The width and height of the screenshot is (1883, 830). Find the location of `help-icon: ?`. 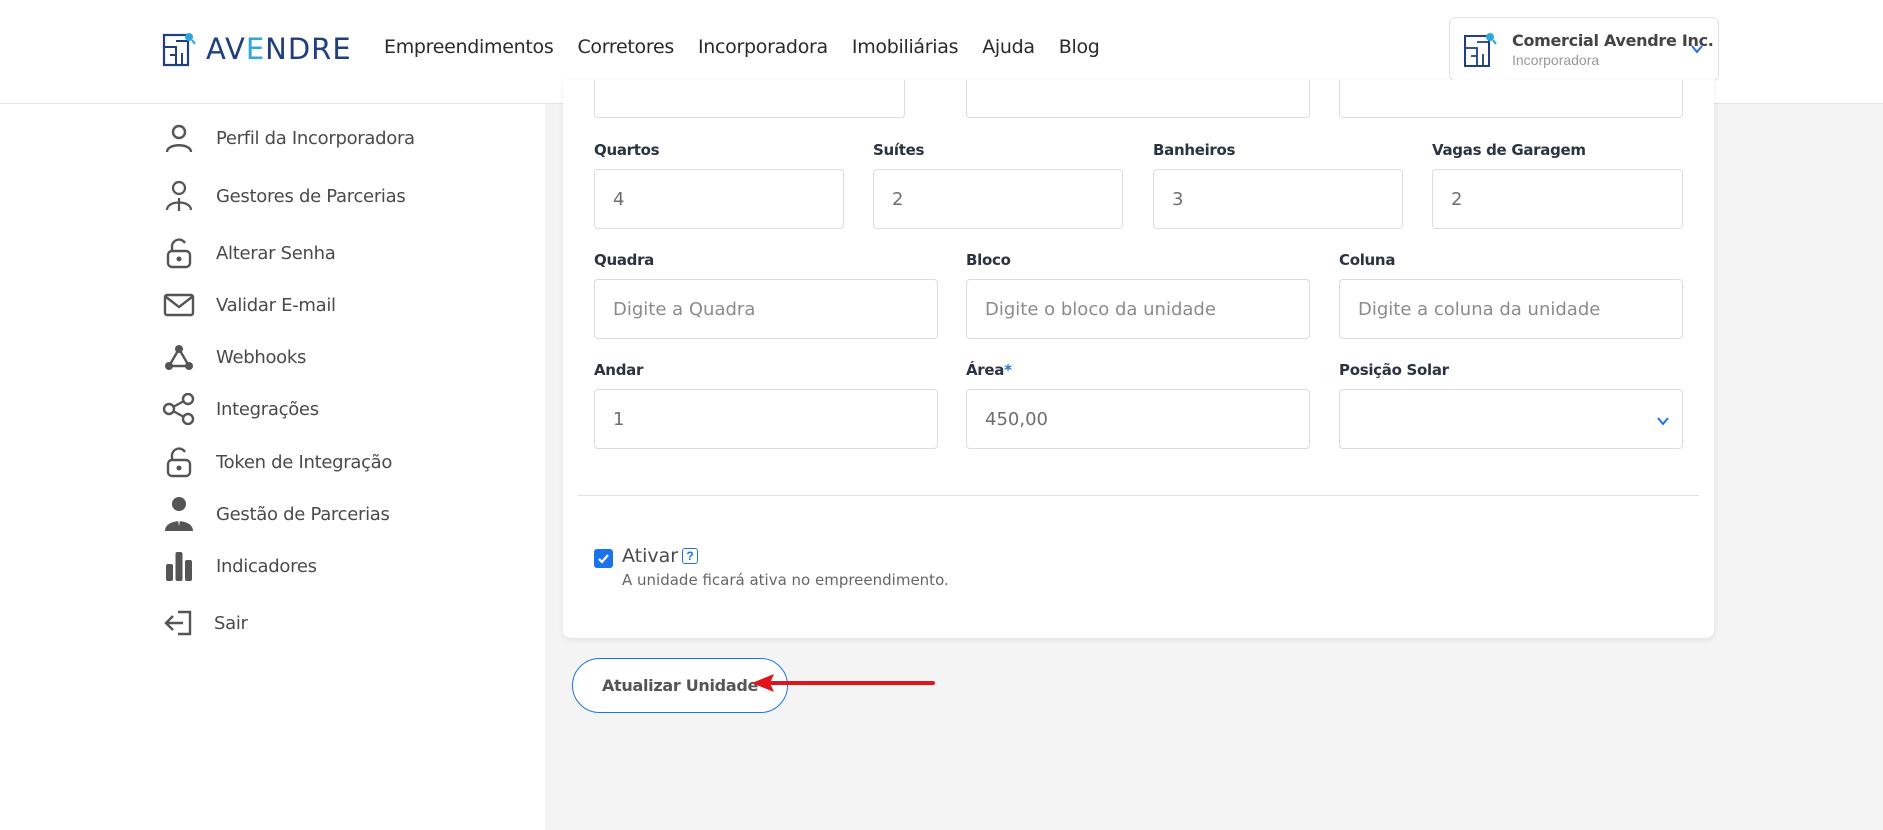

help-icon: ? is located at coordinates (690, 556).